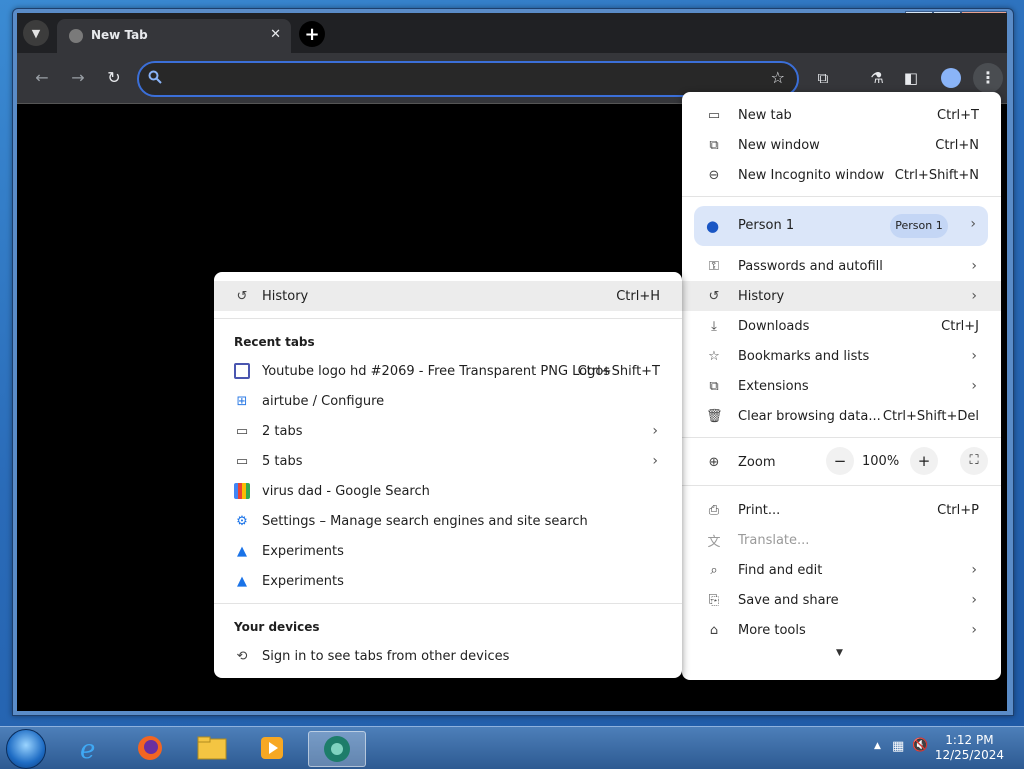  What do you see at coordinates (841, 145) in the screenshot?
I see `menu-item-new-window: ⧉ New window Ctrl+N` at bounding box center [841, 145].